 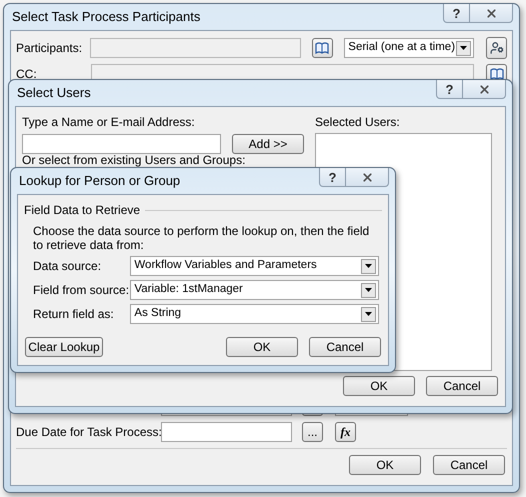 I want to click on field-label: CC:, so click(x=27, y=74).